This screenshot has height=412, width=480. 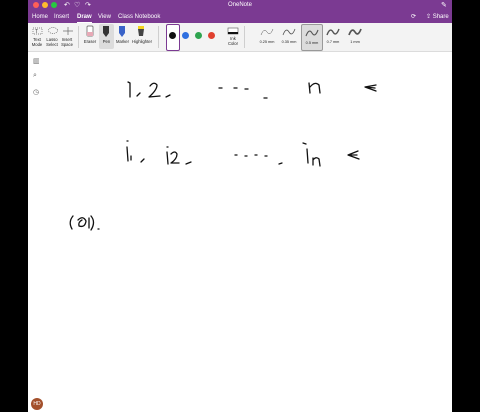 I want to click on sync-icon: ⟳, so click(x=413, y=16).